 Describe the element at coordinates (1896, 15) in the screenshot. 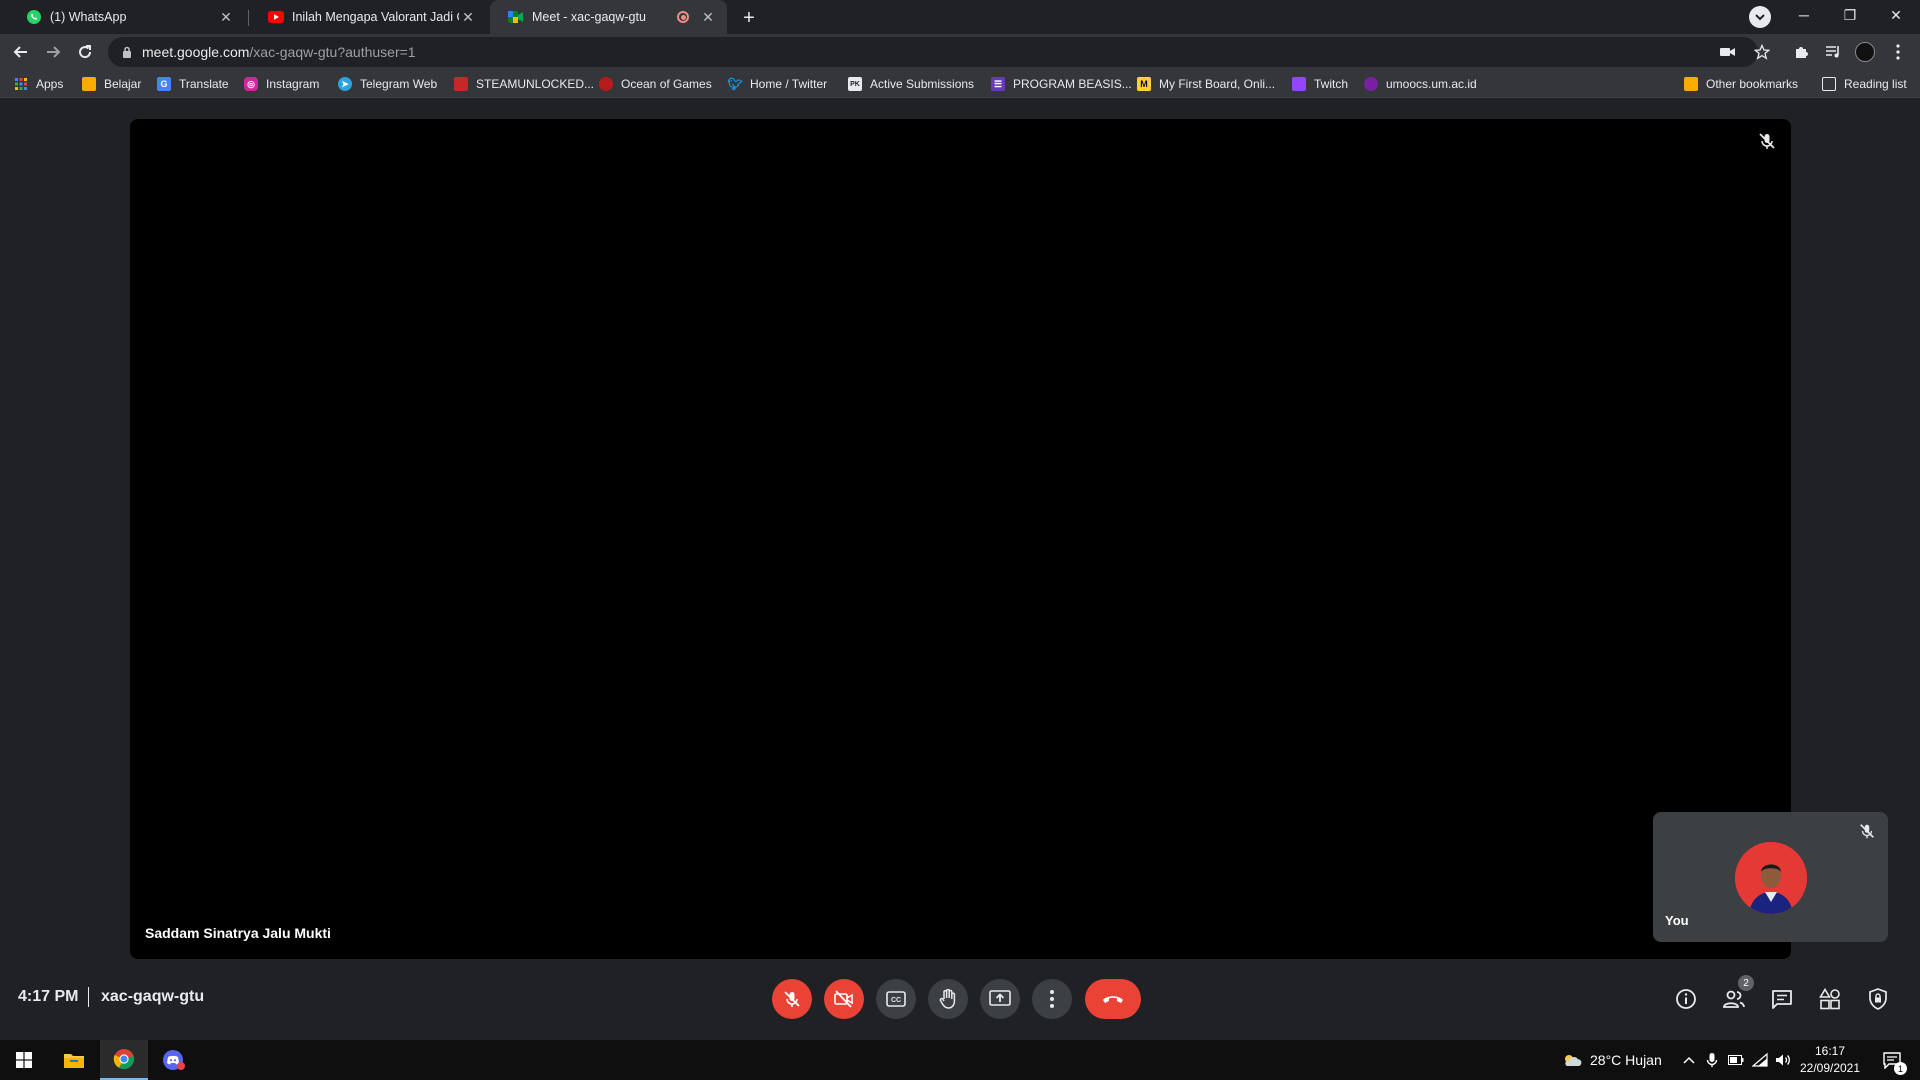

I see `close-window-button: ✕` at that location.